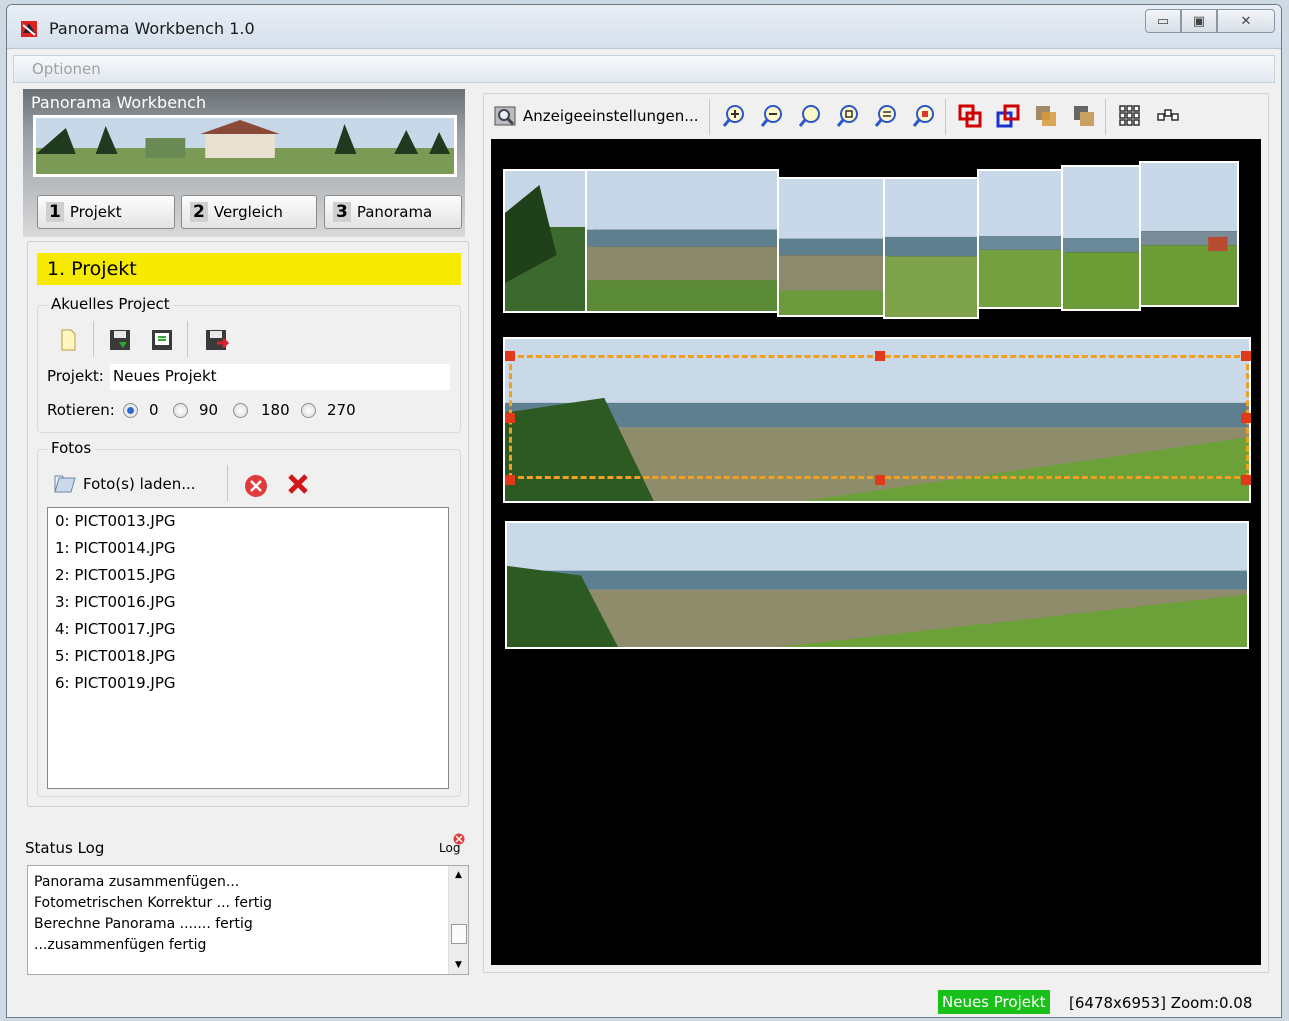  Describe the element at coordinates (458, 875) in the screenshot. I see `scroll-up-icon: ▲` at that location.